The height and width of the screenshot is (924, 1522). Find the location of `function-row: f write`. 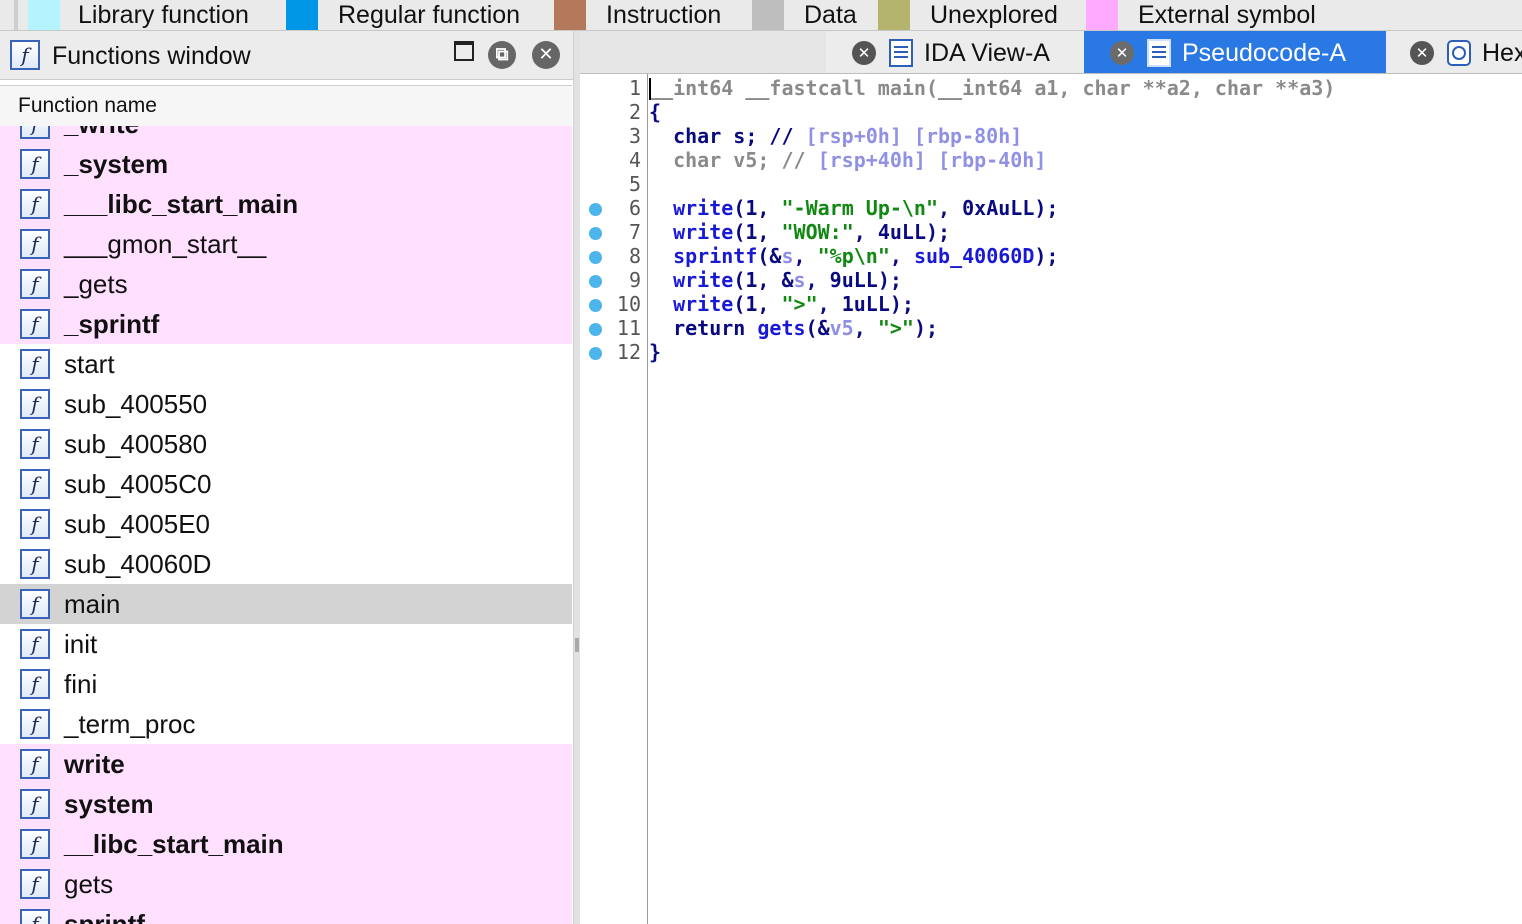

function-row: f write is located at coordinates (286, 764).